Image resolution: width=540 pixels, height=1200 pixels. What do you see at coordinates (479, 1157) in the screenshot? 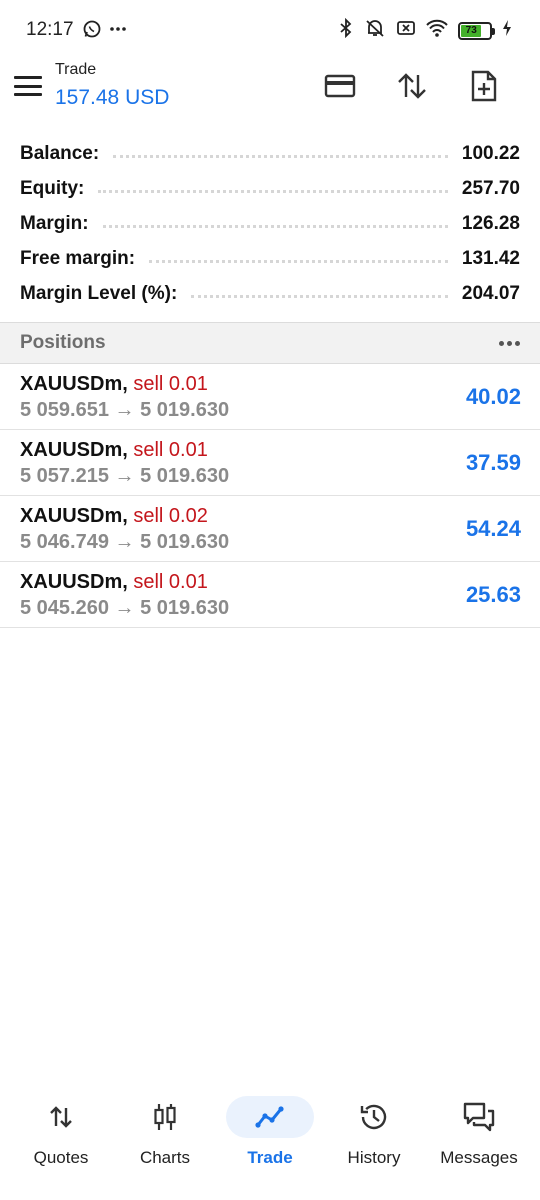
I see `nav-label: Messages` at bounding box center [479, 1157].